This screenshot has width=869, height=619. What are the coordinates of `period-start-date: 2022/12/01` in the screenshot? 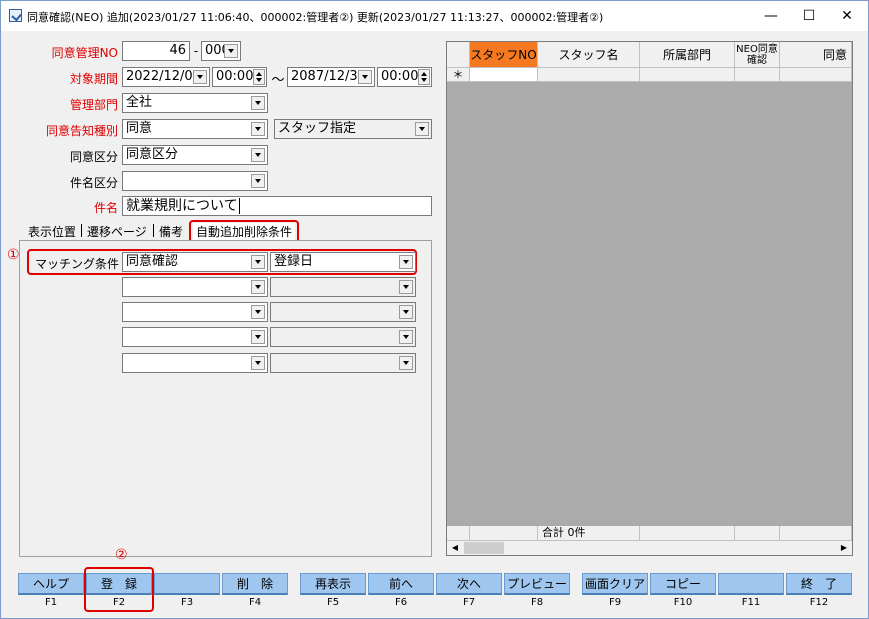 It's located at (166, 77).